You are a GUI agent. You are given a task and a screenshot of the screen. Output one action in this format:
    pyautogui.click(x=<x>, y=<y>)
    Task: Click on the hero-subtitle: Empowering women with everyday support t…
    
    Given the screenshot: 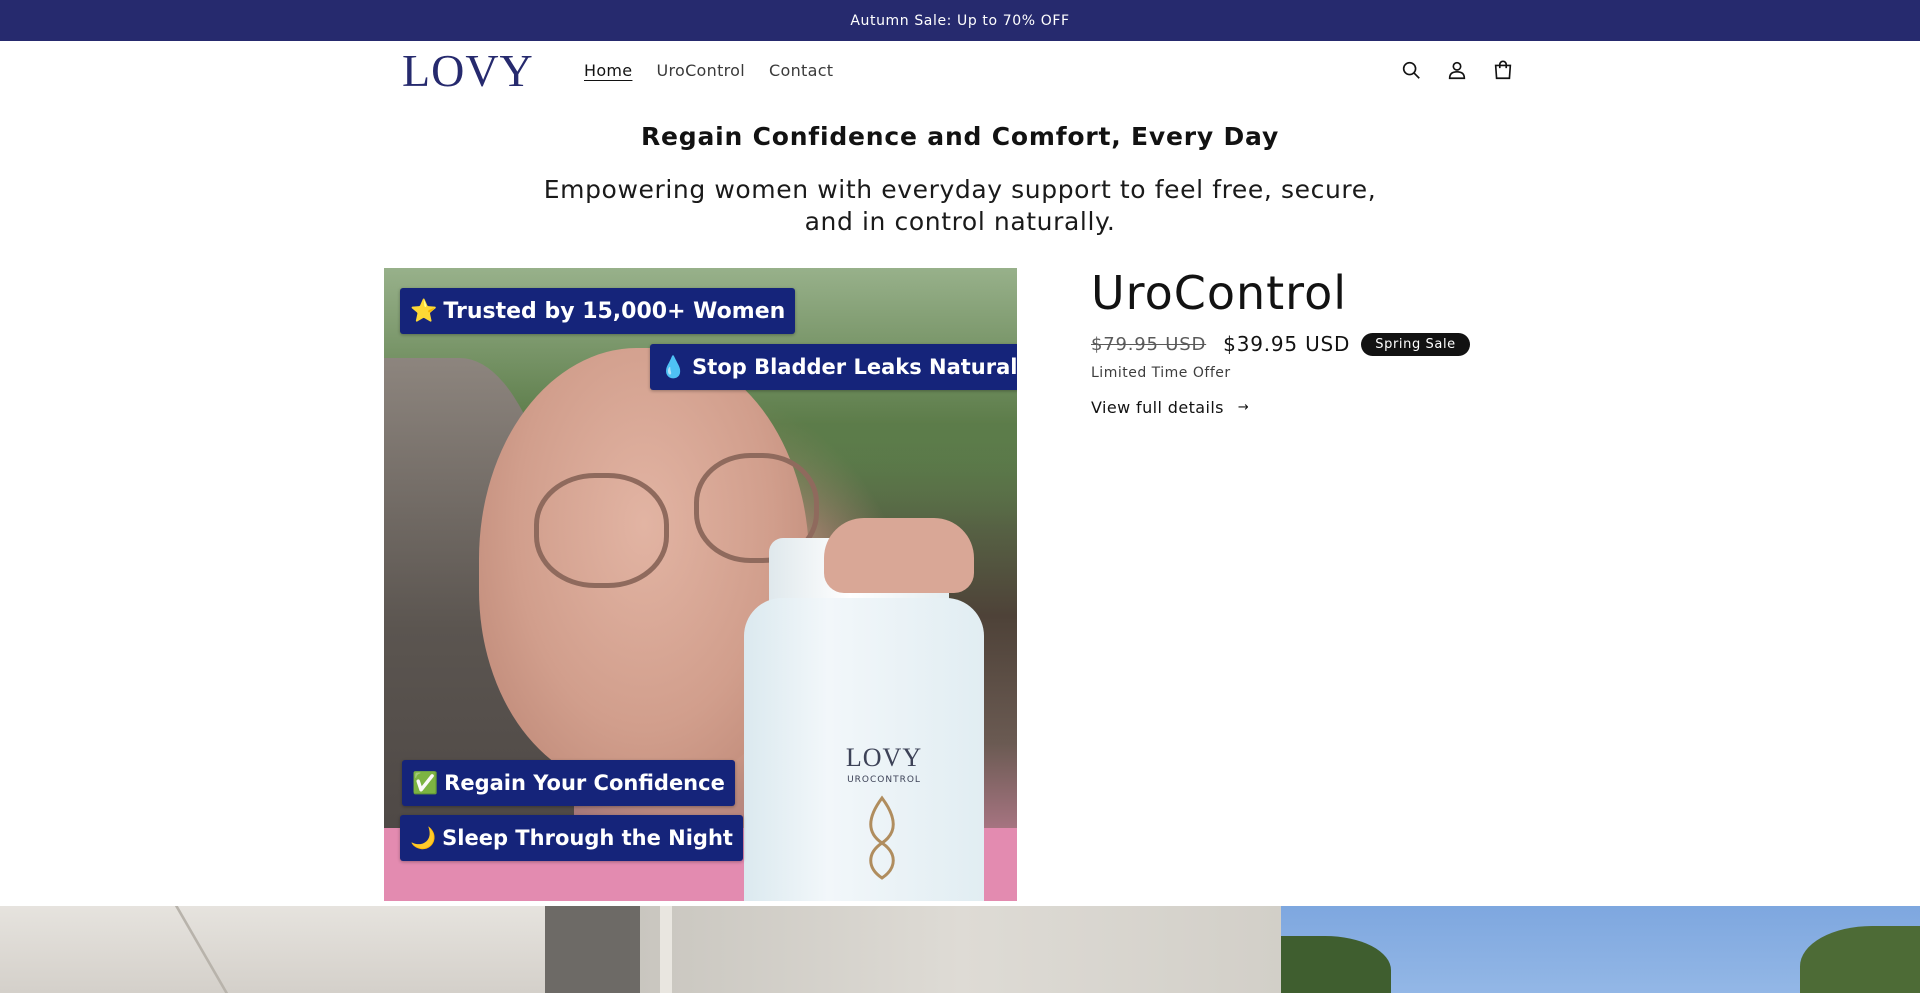 What is the action you would take?
    pyautogui.click(x=960, y=205)
    